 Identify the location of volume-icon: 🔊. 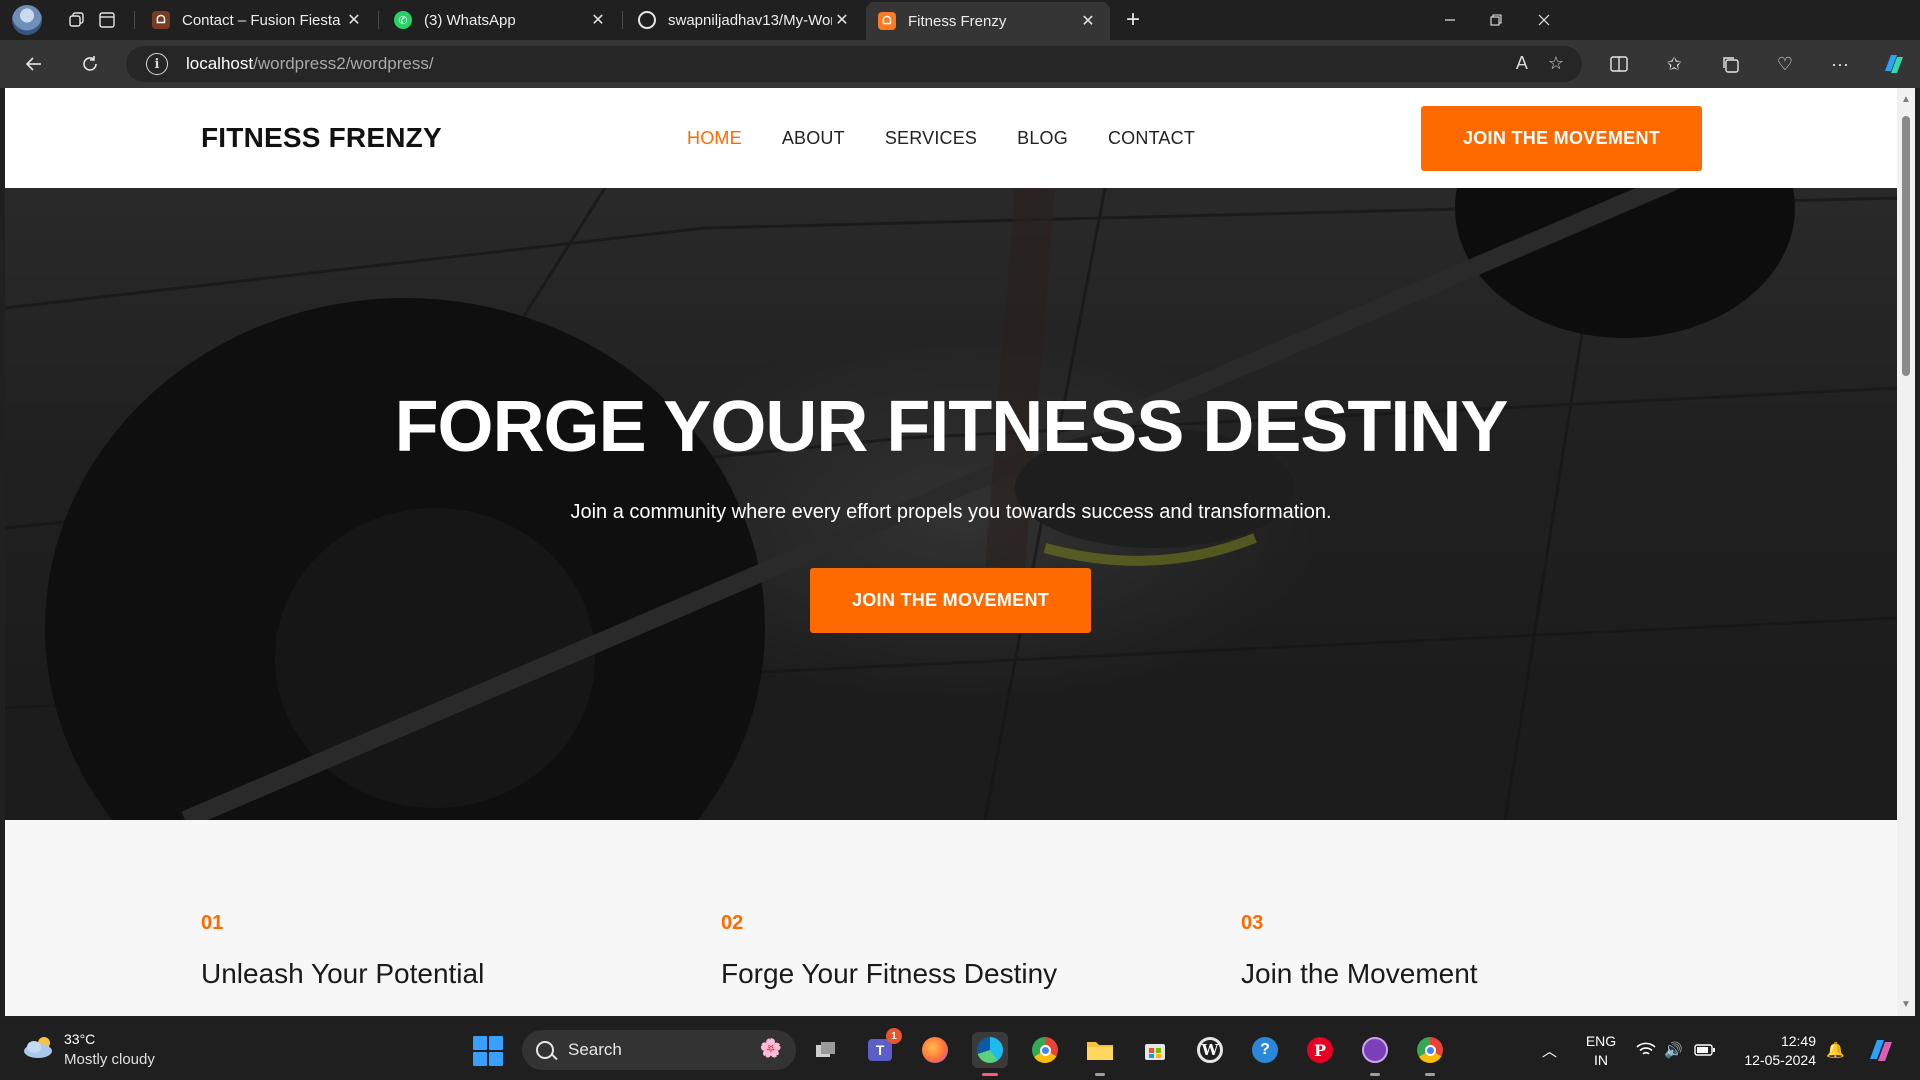
(1673, 1050).